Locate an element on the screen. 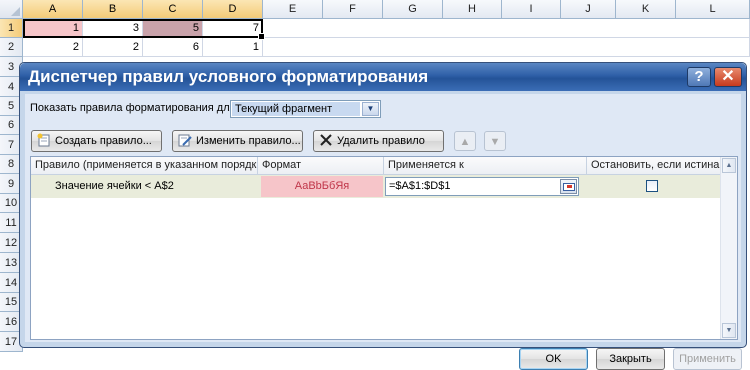 The height and width of the screenshot is (370, 750). edit-rule-icon is located at coordinates (185, 140).